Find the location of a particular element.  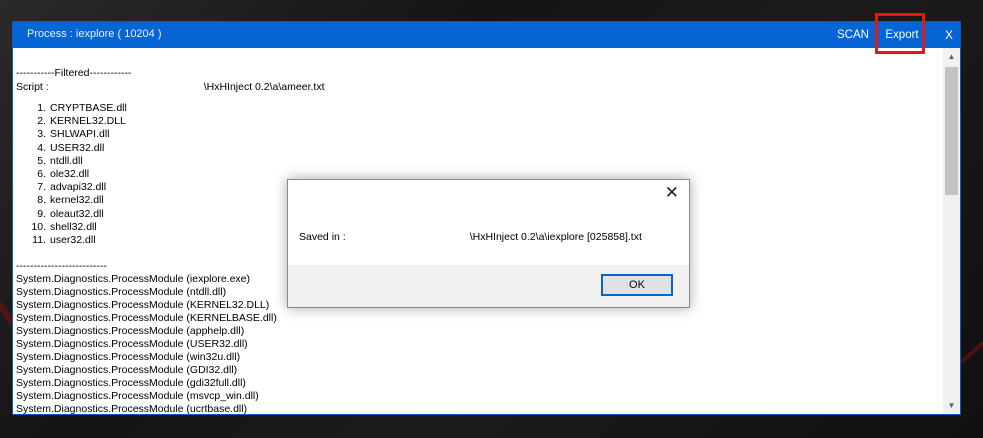

list-item-name: KERNEL32.DLL is located at coordinates (88, 121).